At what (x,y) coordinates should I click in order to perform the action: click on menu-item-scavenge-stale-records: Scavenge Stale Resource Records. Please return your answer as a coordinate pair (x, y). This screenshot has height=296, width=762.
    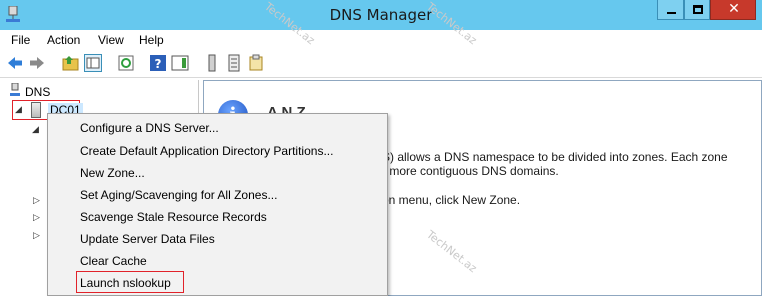
    Looking at the image, I should click on (173, 217).